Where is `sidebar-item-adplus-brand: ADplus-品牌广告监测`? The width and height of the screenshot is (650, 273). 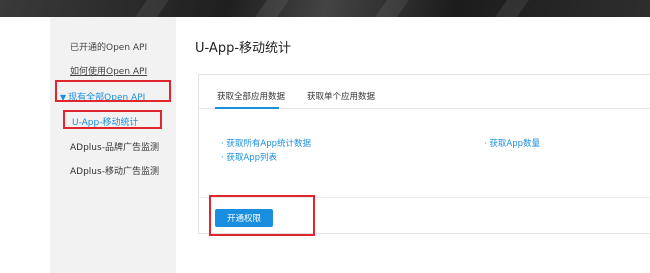 sidebar-item-adplus-brand: ADplus-品牌广告监测 is located at coordinates (114, 146).